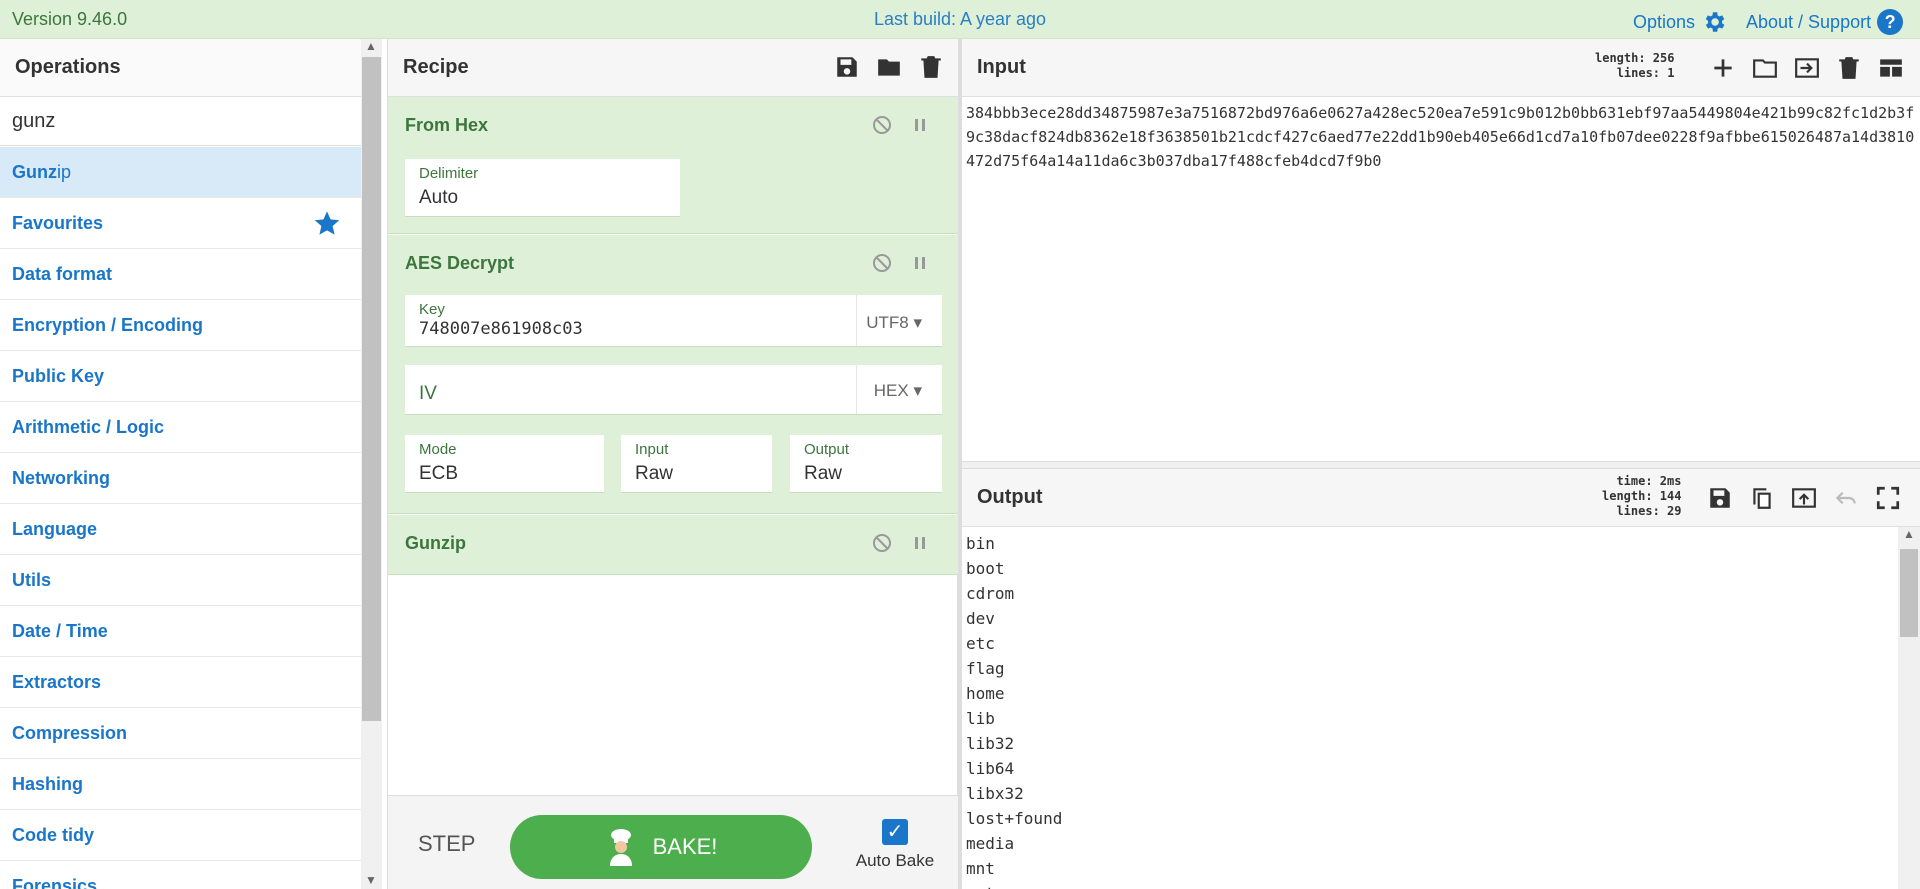 The width and height of the screenshot is (1920, 889). I want to click on output-format-value: Raw, so click(823, 473).